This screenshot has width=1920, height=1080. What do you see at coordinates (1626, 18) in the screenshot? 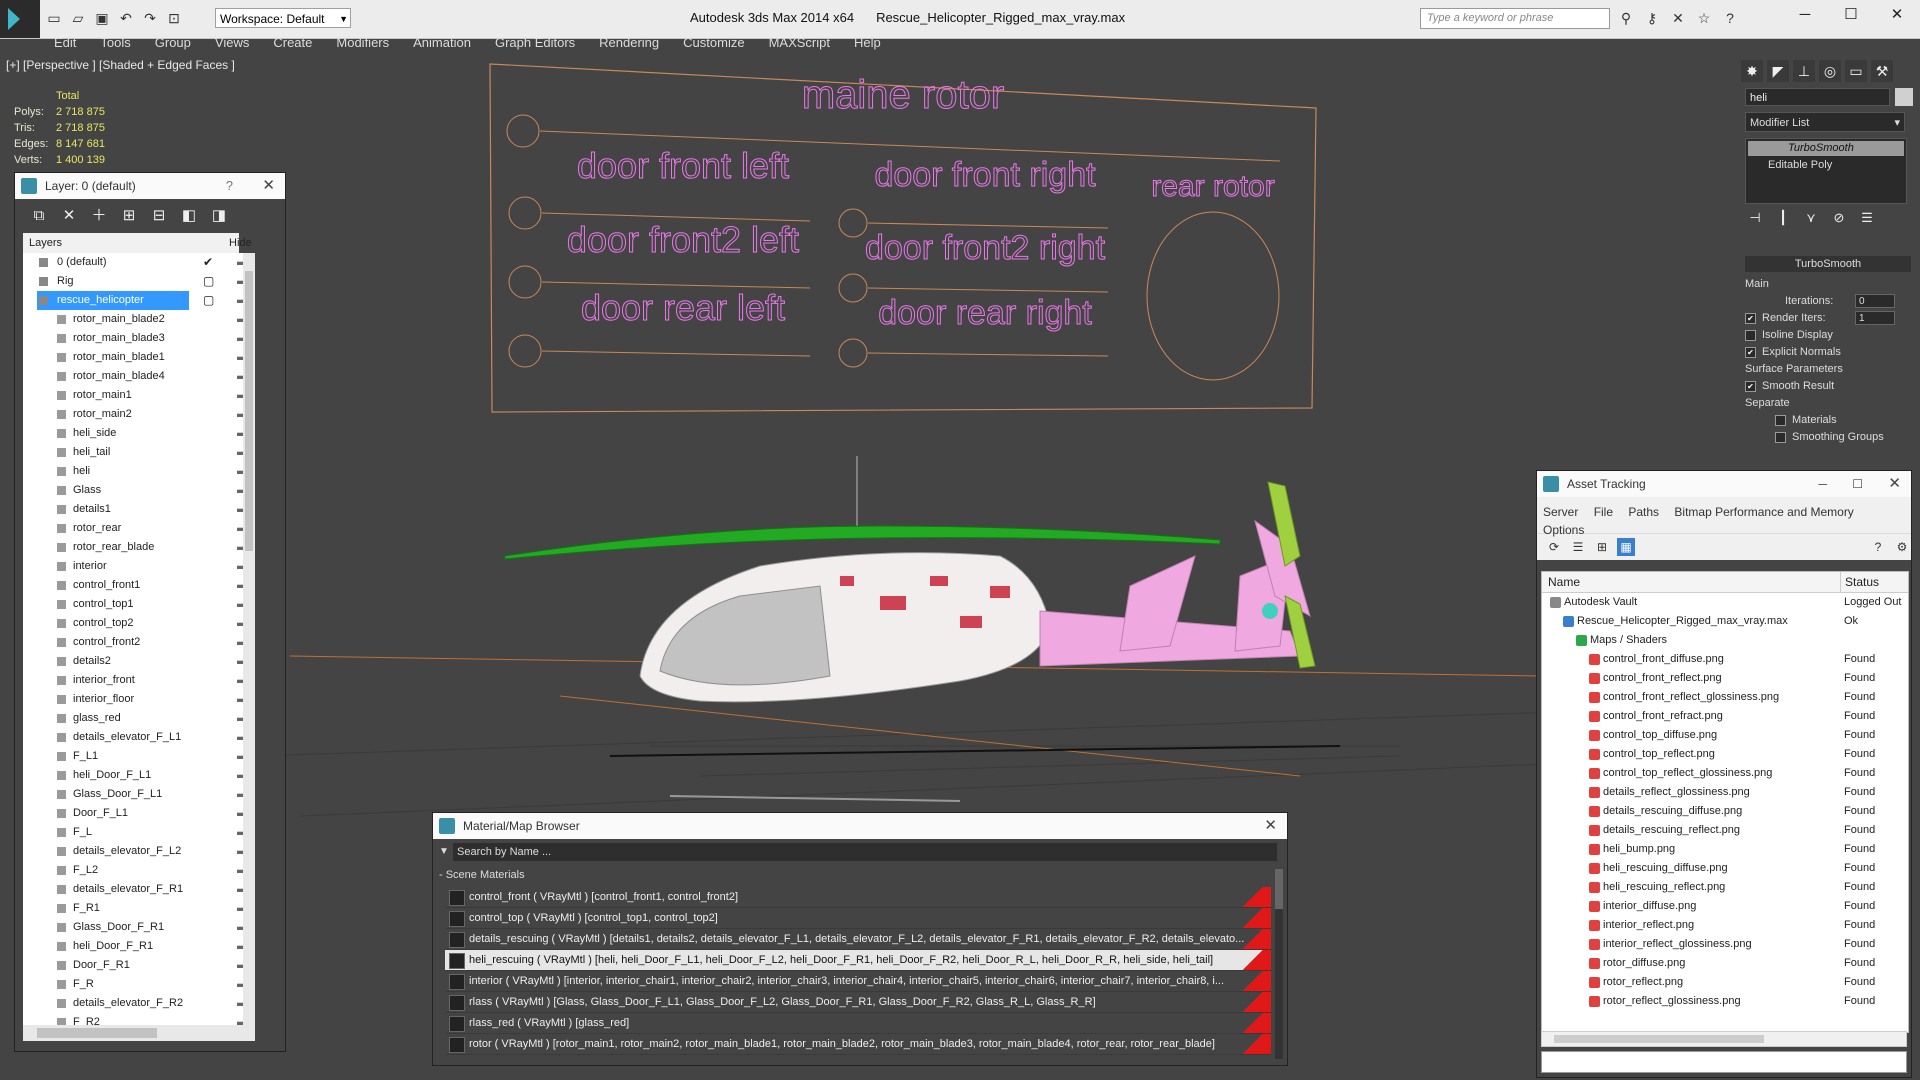
I see `binoculars-icon: ⚲` at bounding box center [1626, 18].